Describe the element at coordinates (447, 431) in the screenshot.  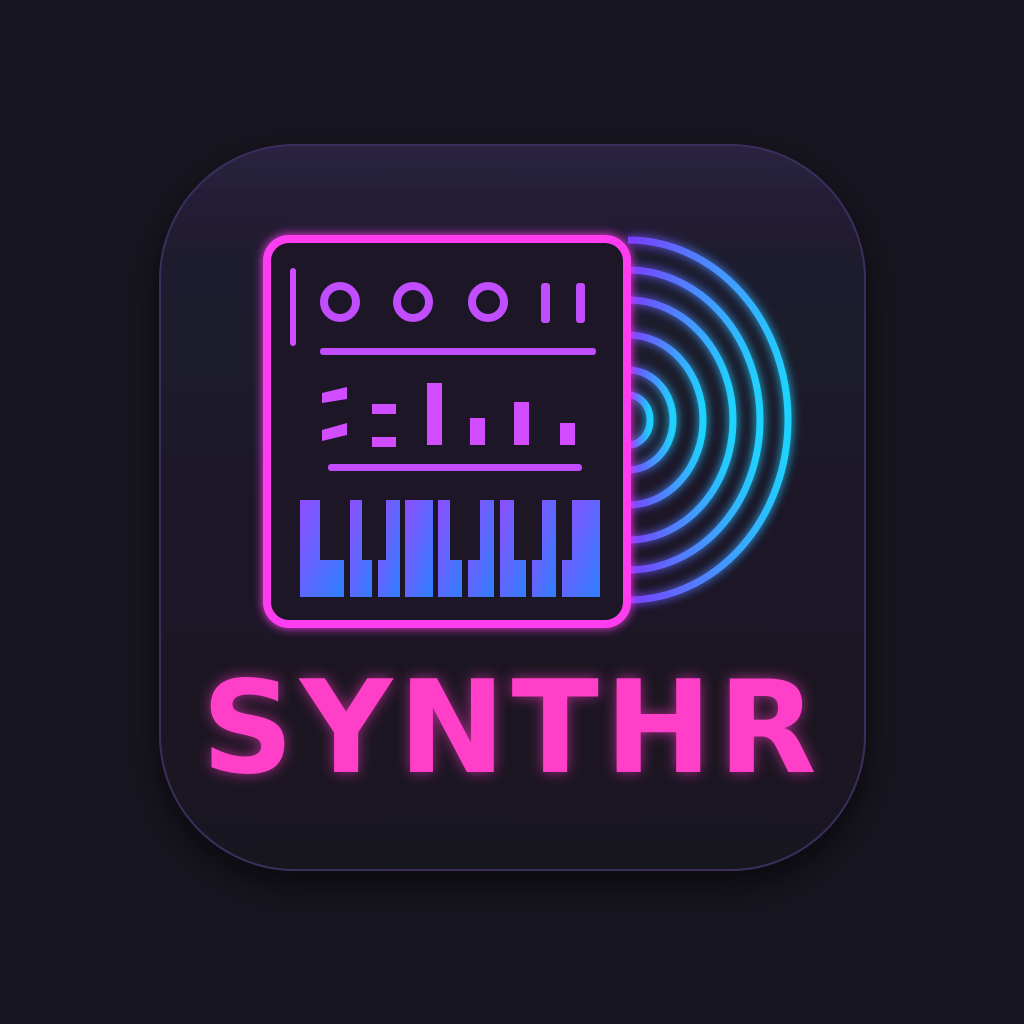
I see `synthesizer-icon` at that location.